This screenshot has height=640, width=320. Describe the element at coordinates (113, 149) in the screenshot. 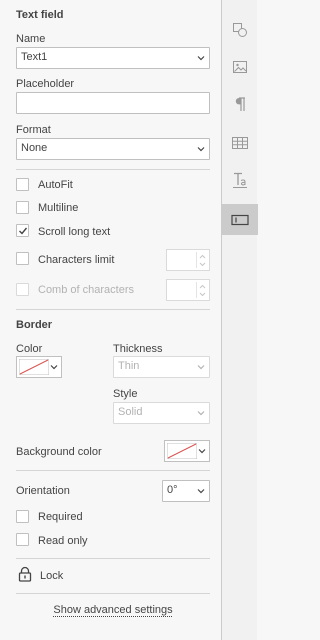

I see `format-select: None` at that location.